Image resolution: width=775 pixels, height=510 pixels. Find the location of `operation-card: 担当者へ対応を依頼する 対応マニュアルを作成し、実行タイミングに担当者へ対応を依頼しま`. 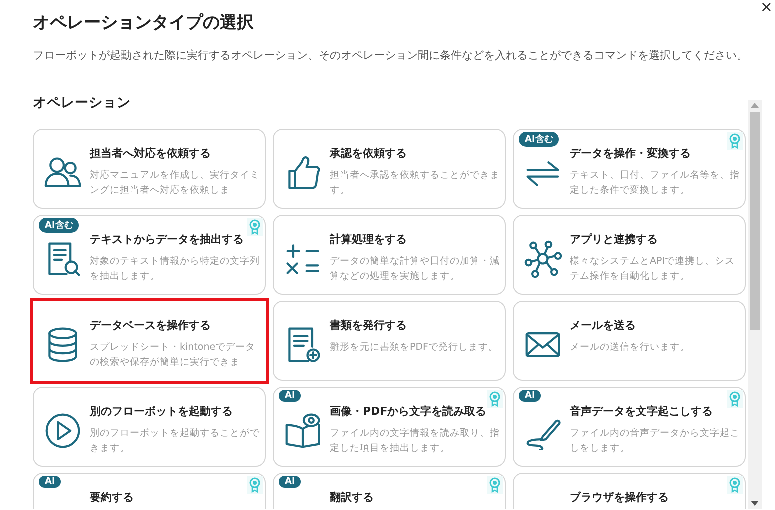

operation-card: 担当者へ対応を依頼する 対応マニュアルを作成し、実行タイミングに担当者へ対応を依頼しま is located at coordinates (149, 169).